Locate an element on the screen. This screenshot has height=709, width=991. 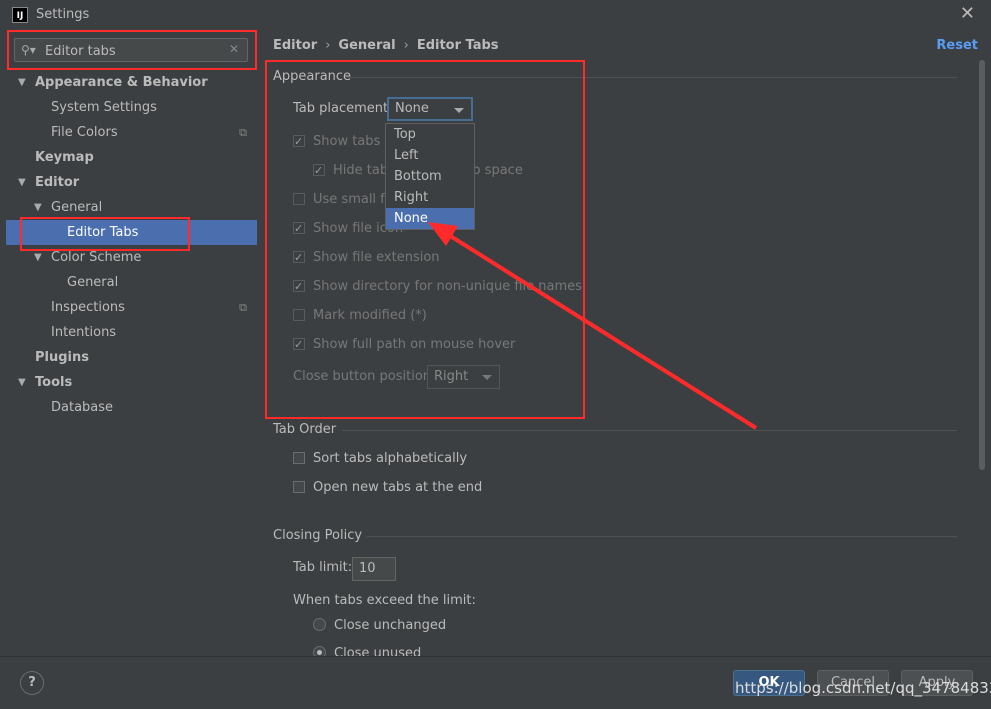
tab-limit-input: 10 is located at coordinates (374, 569).